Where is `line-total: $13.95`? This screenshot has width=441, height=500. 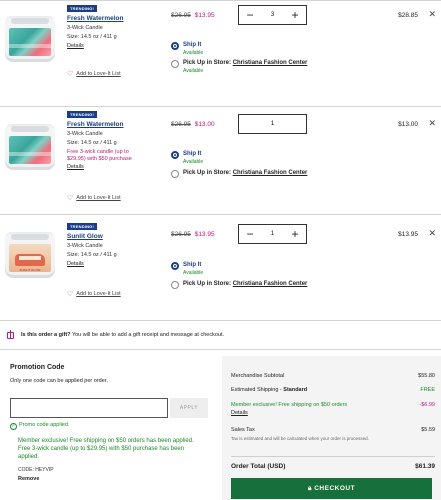 line-total: $13.95 is located at coordinates (408, 234).